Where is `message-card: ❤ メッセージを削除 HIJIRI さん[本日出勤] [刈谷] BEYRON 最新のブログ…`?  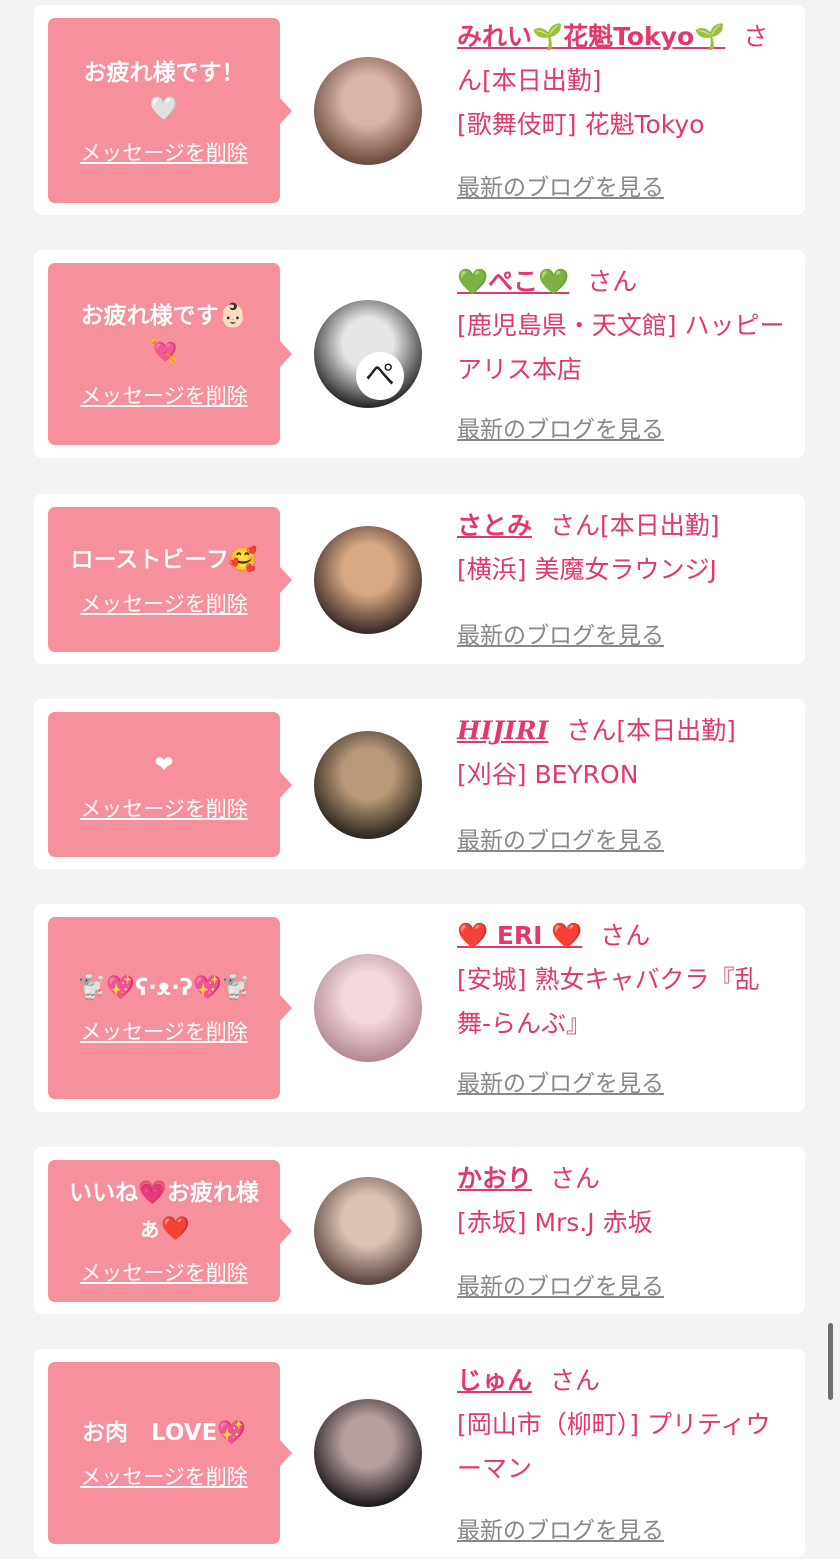 message-card: ❤ メッセージを削除 HIJIRI さん[本日出勤] [刈谷] BEYRON 最新のブログ… is located at coordinates (419, 784).